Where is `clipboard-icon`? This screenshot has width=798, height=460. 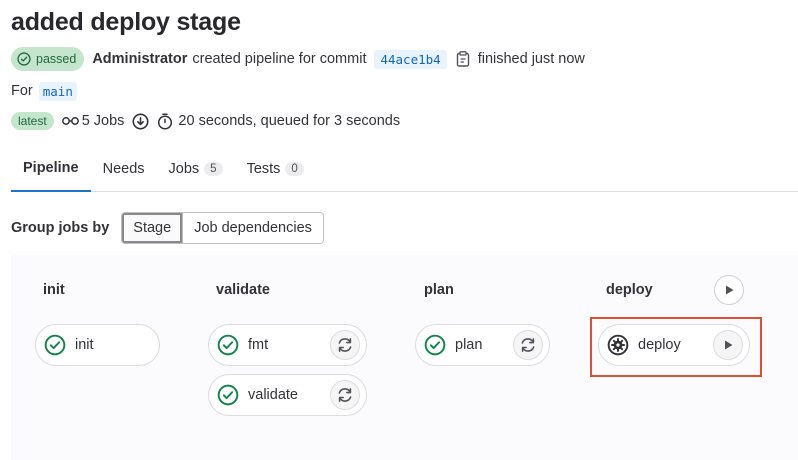 clipboard-icon is located at coordinates (463, 59).